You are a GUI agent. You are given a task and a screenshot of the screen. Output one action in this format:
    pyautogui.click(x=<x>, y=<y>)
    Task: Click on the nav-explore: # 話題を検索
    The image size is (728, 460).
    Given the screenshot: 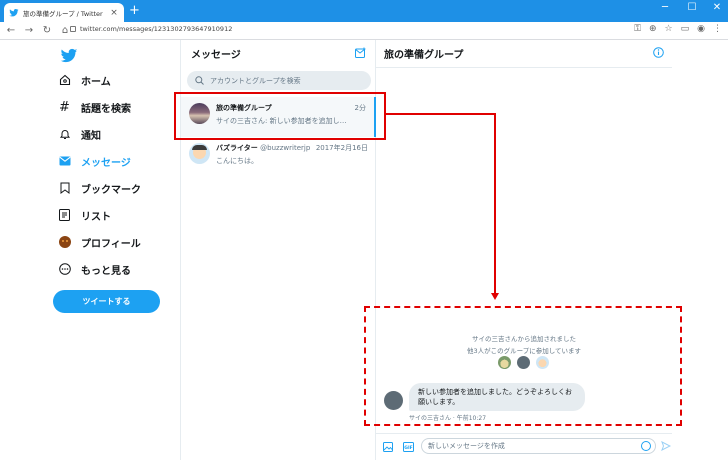 What is the action you would take?
    pyautogui.click(x=94, y=107)
    